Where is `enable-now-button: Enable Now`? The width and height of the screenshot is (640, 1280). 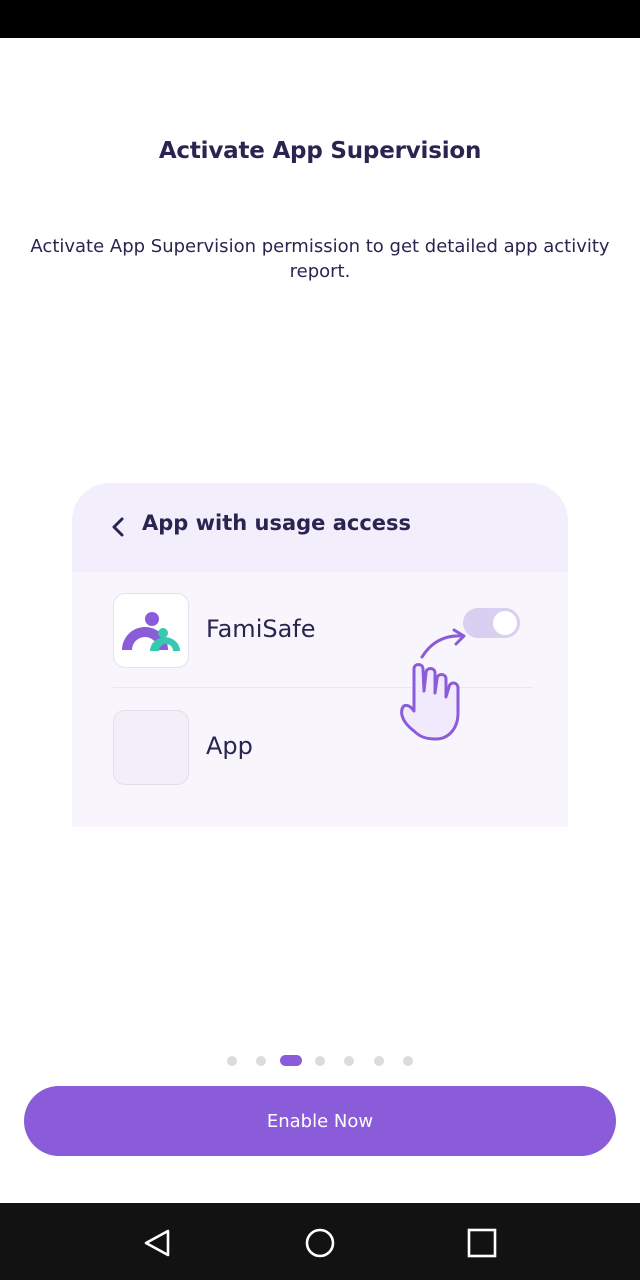 enable-now-button: Enable Now is located at coordinates (320, 1121).